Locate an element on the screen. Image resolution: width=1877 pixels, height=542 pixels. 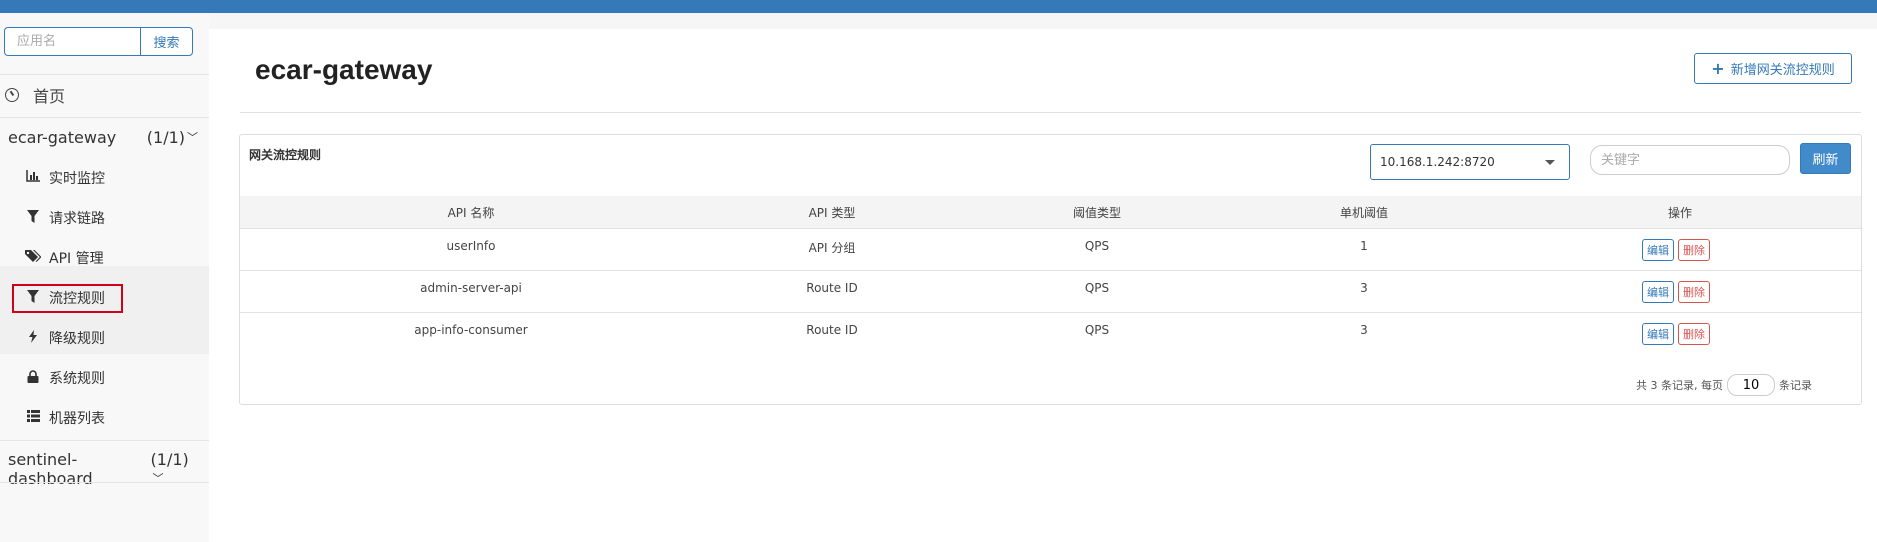
app-search: 搜索 is located at coordinates (98, 41).